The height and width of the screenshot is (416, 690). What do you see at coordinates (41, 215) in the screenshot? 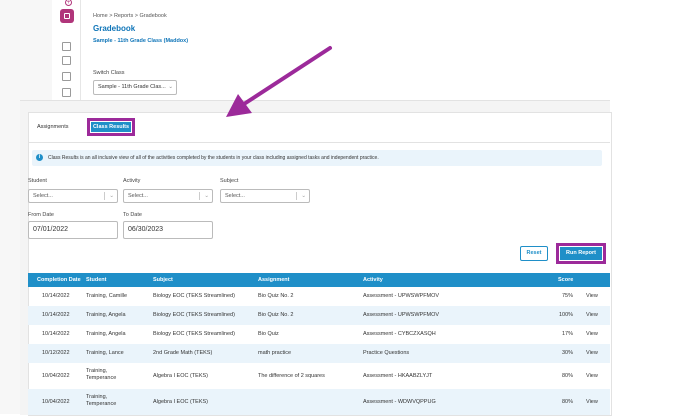
I see `from-date-label: From Date` at bounding box center [41, 215].